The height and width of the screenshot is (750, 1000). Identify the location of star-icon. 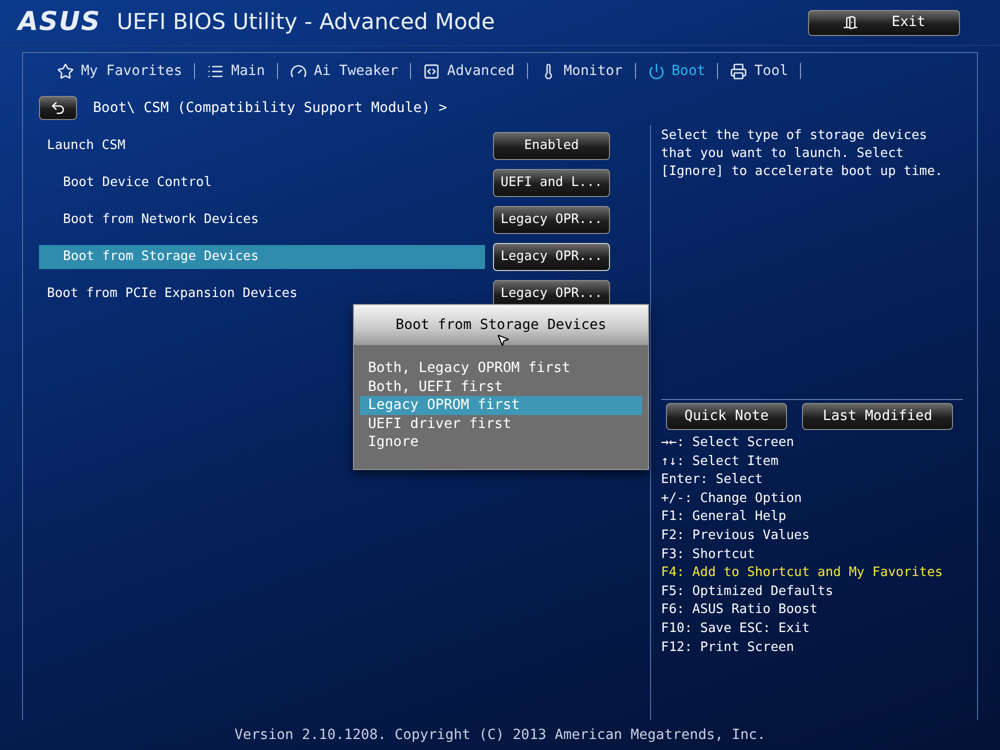
(65, 71).